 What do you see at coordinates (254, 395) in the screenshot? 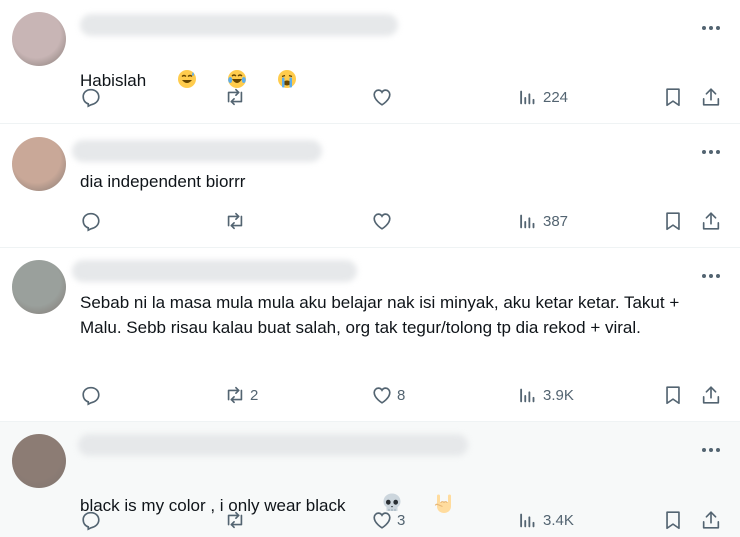
I see `repost-count: 2` at bounding box center [254, 395].